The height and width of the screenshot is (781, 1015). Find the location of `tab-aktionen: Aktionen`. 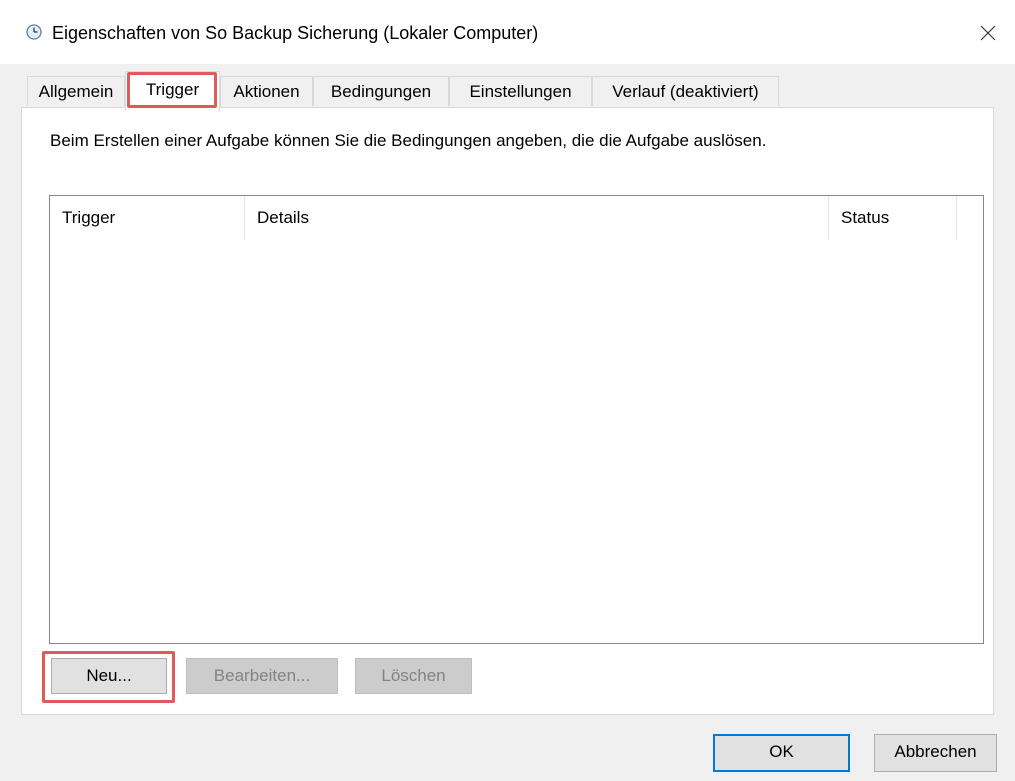

tab-aktionen: Aktionen is located at coordinates (266, 91).